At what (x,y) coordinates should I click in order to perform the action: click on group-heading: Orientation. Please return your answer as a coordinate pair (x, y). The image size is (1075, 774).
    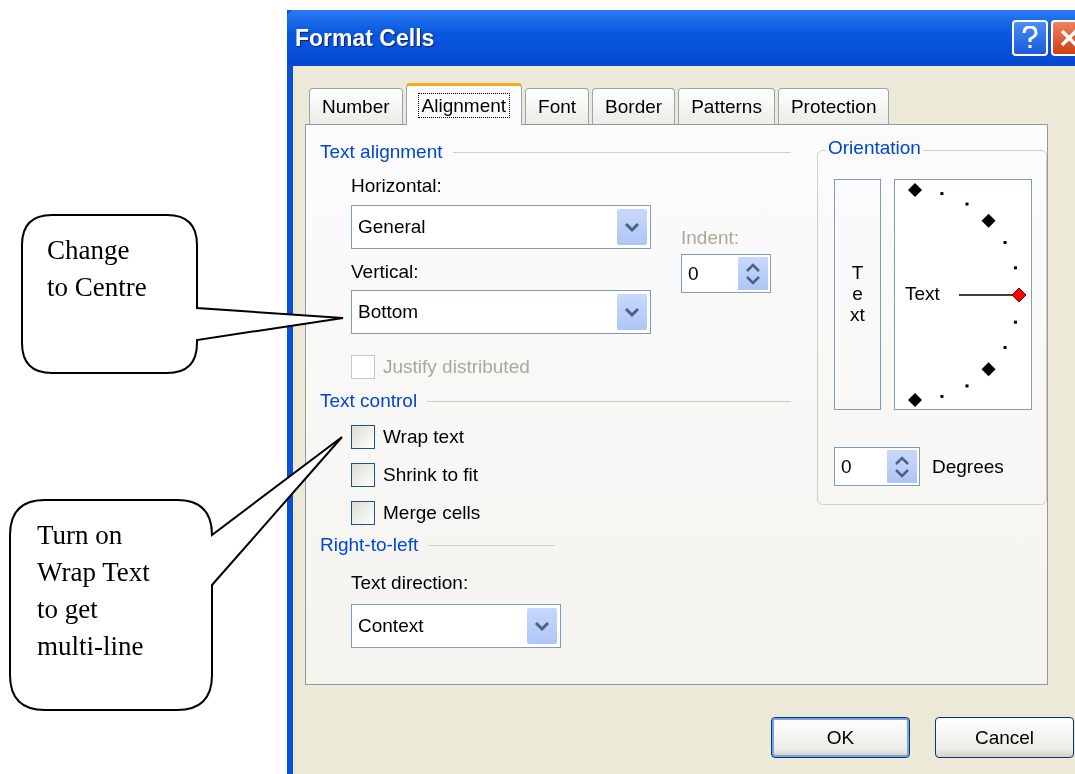
    Looking at the image, I should click on (874, 148).